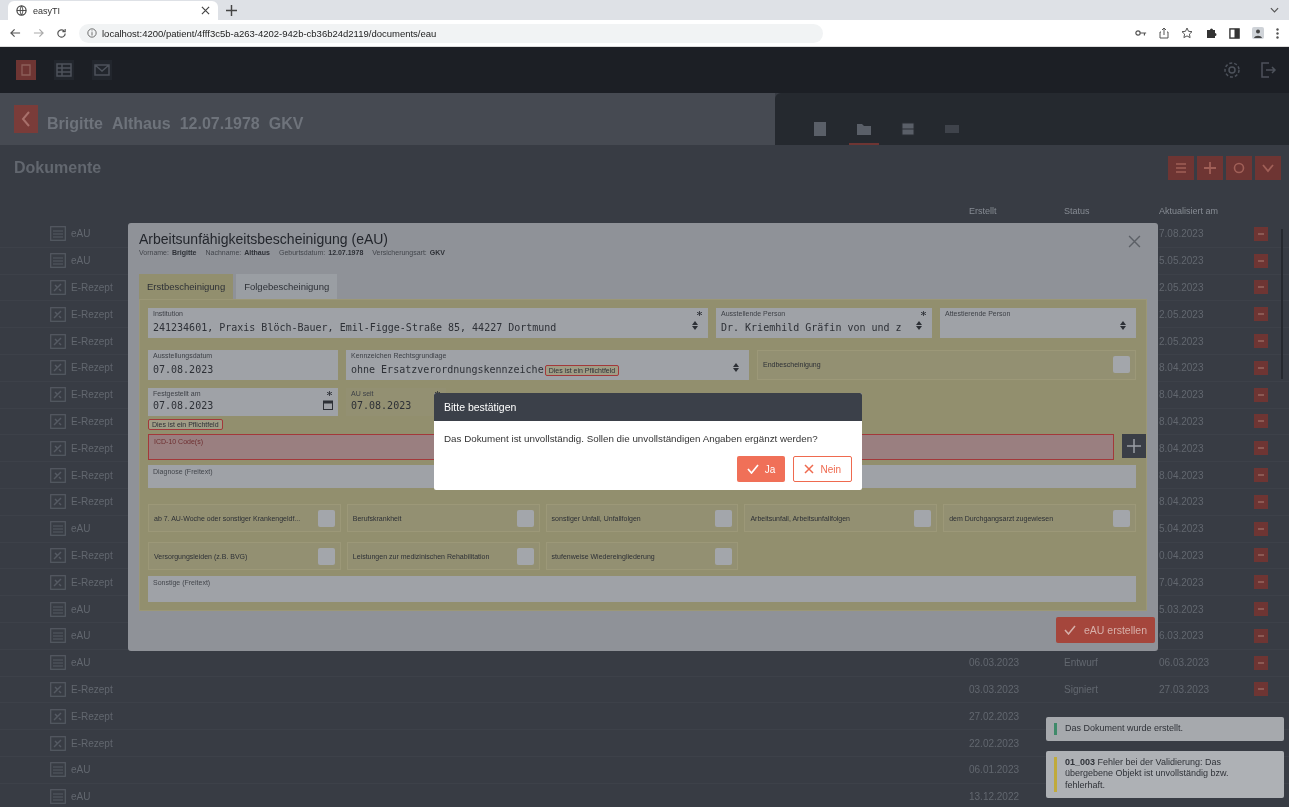 The image size is (1289, 807). Describe the element at coordinates (264, 239) in the screenshot. I see `dialog-title: Arbeitsunfähigkeitsbescheinigung (eAU)` at that location.